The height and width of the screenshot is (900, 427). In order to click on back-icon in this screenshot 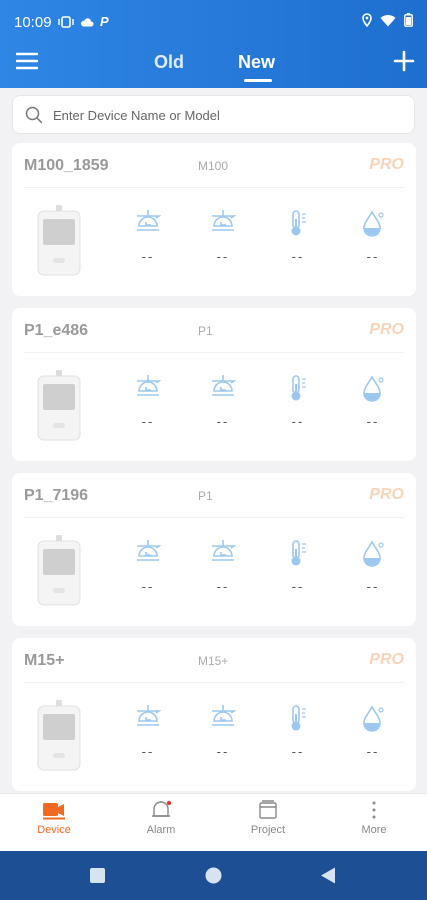, I will do `click(328, 875)`.